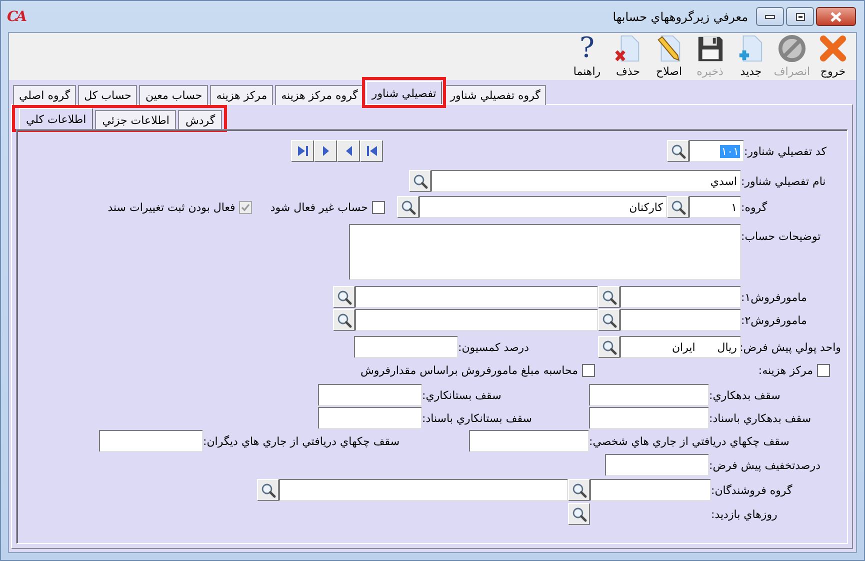 The width and height of the screenshot is (865, 561). Describe the element at coordinates (302, 441) in the screenshot. I see `field-label: سقف چكهاي دريافتي از جاري هاي ديگران:` at that location.